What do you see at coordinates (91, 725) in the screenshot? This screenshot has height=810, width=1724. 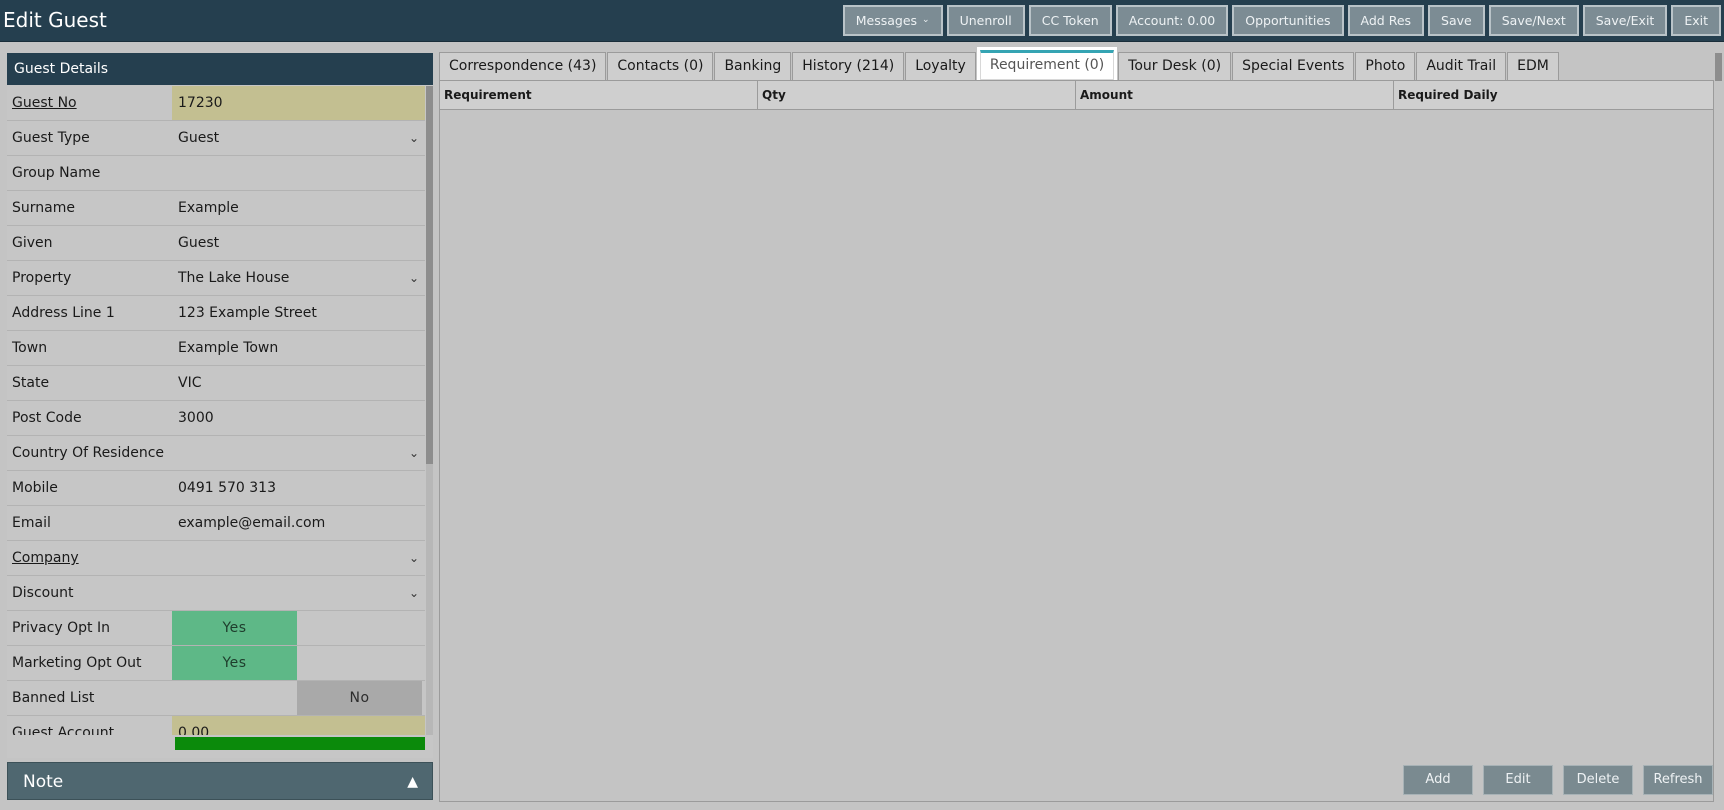 I see `guest-account-label: Guest Account` at bounding box center [91, 725].